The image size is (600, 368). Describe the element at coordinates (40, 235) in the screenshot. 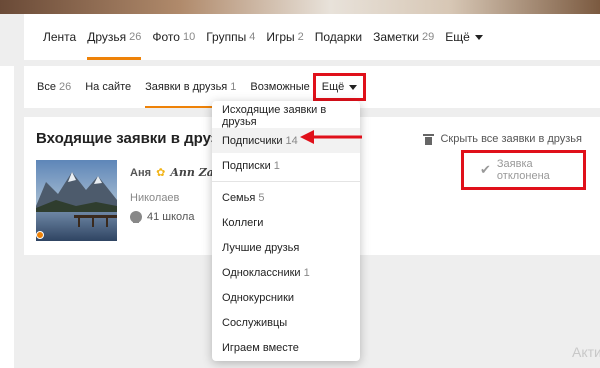

I see `online-status-dot` at that location.